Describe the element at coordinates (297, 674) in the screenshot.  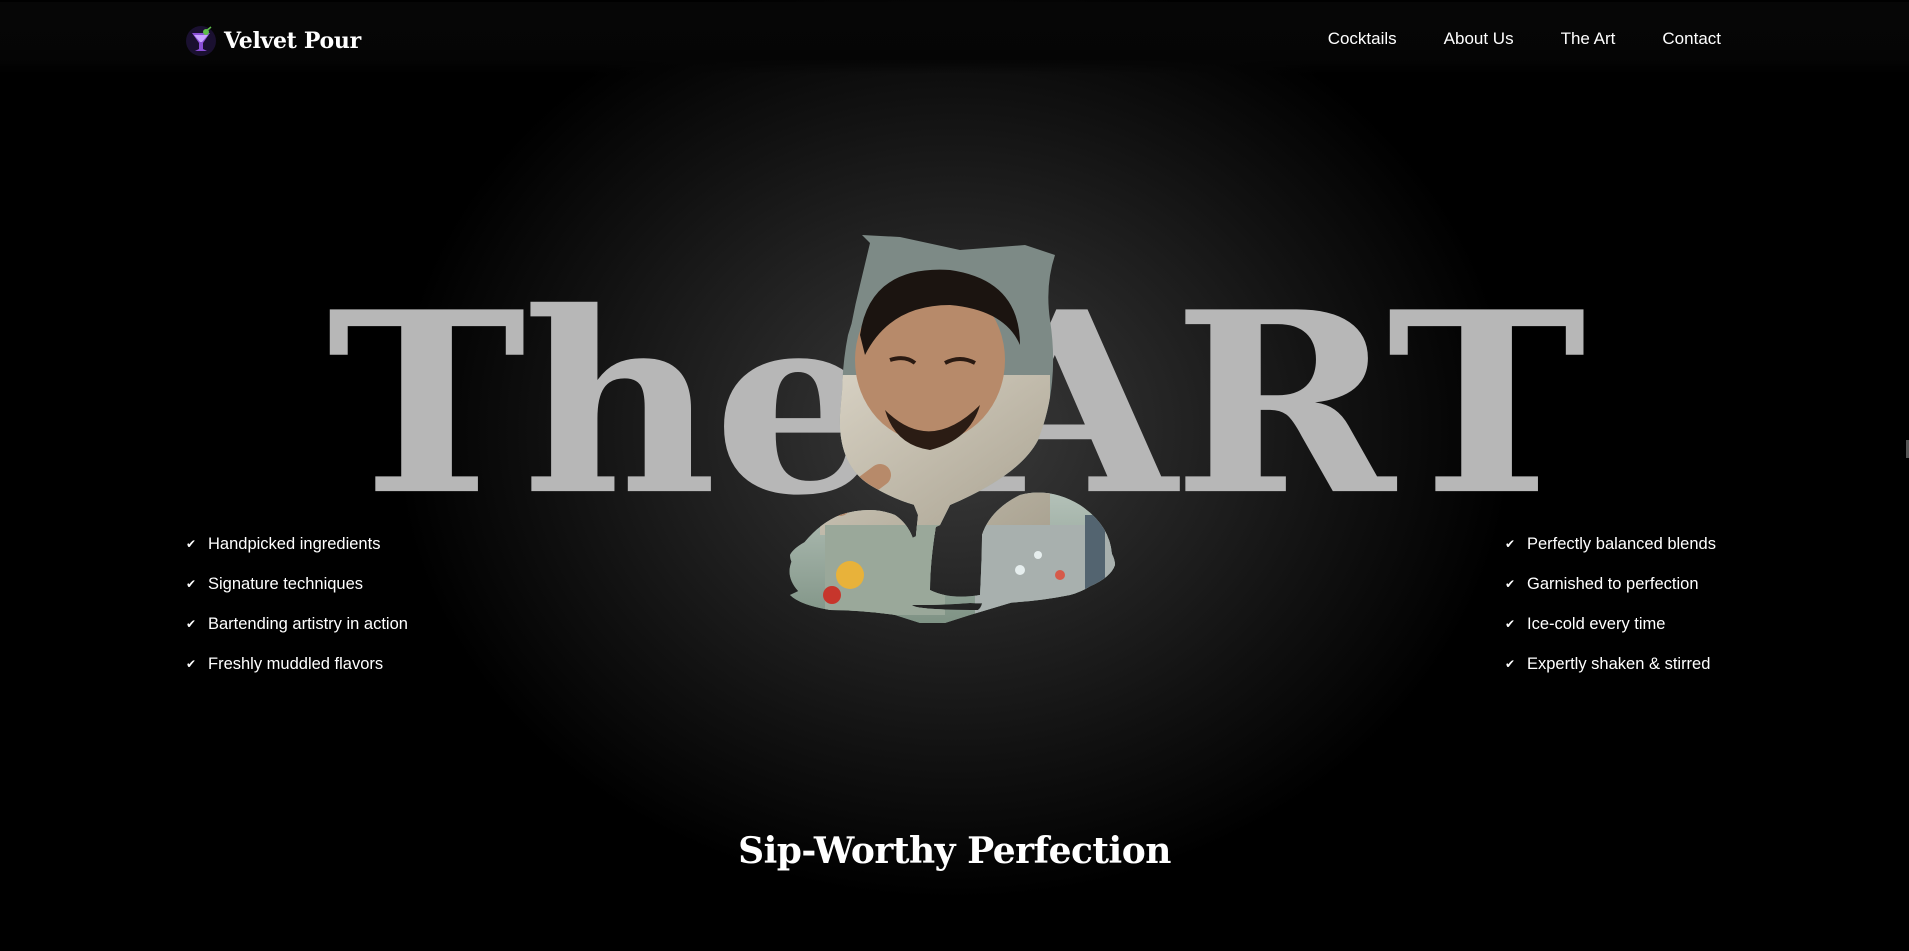
I see `feature-item: ✔ Freshly muddled flavors` at that location.